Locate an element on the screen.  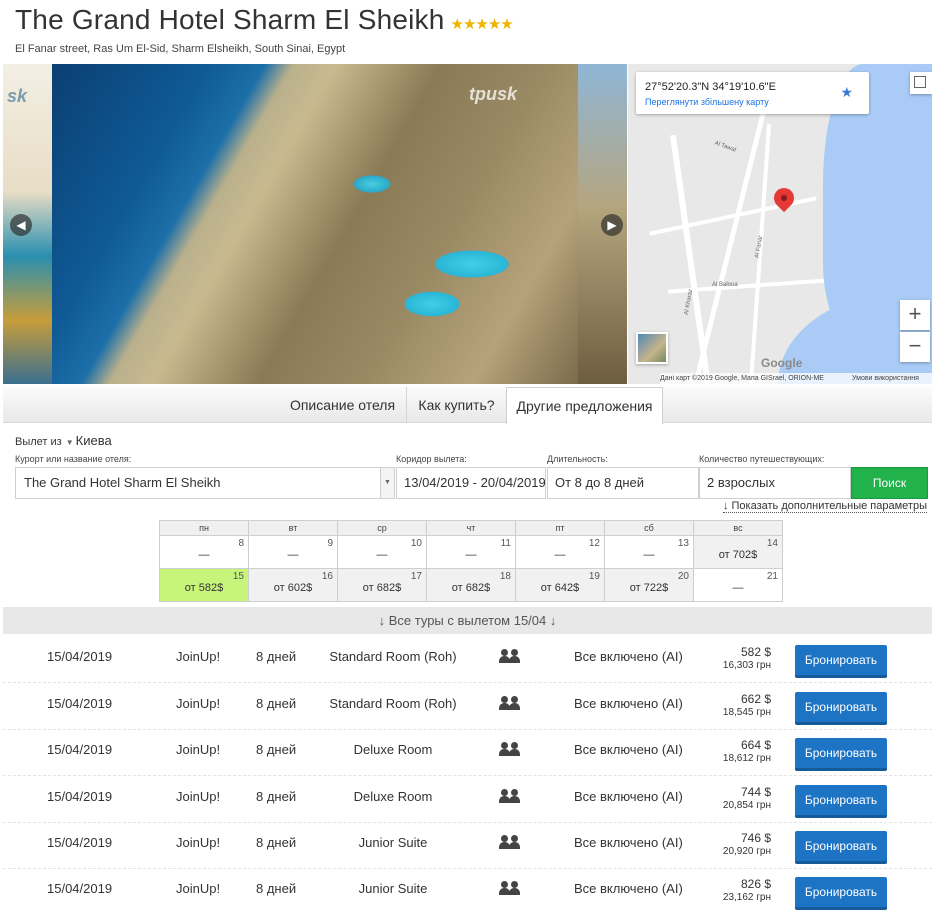
calendar-day: 21 — is located at coordinates (738, 585).